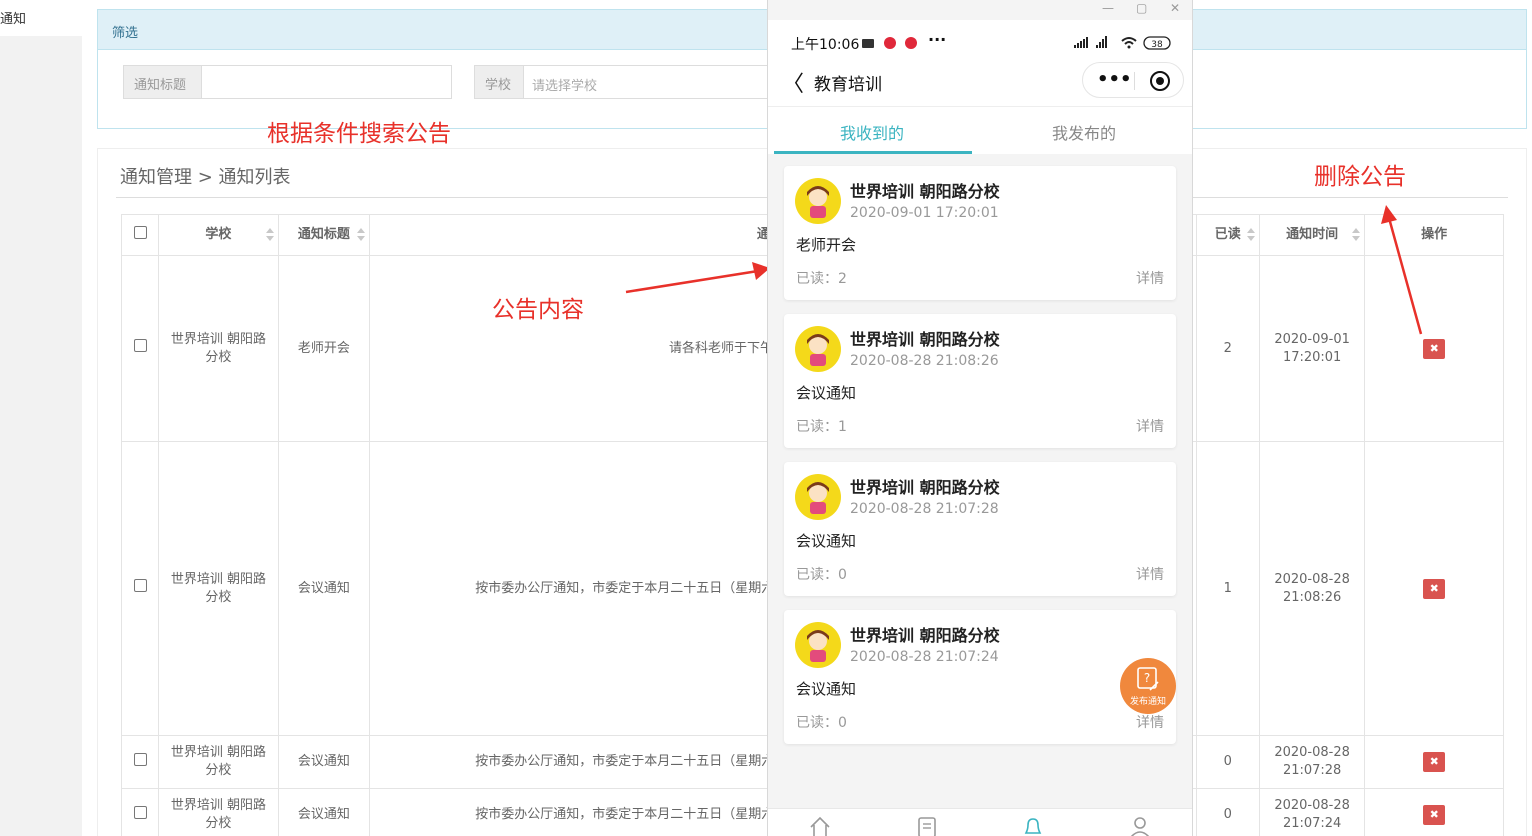 This screenshot has width=1532, height=836. What do you see at coordinates (937, 39) in the screenshot?
I see `more-notifications-icon: ···` at bounding box center [937, 39].